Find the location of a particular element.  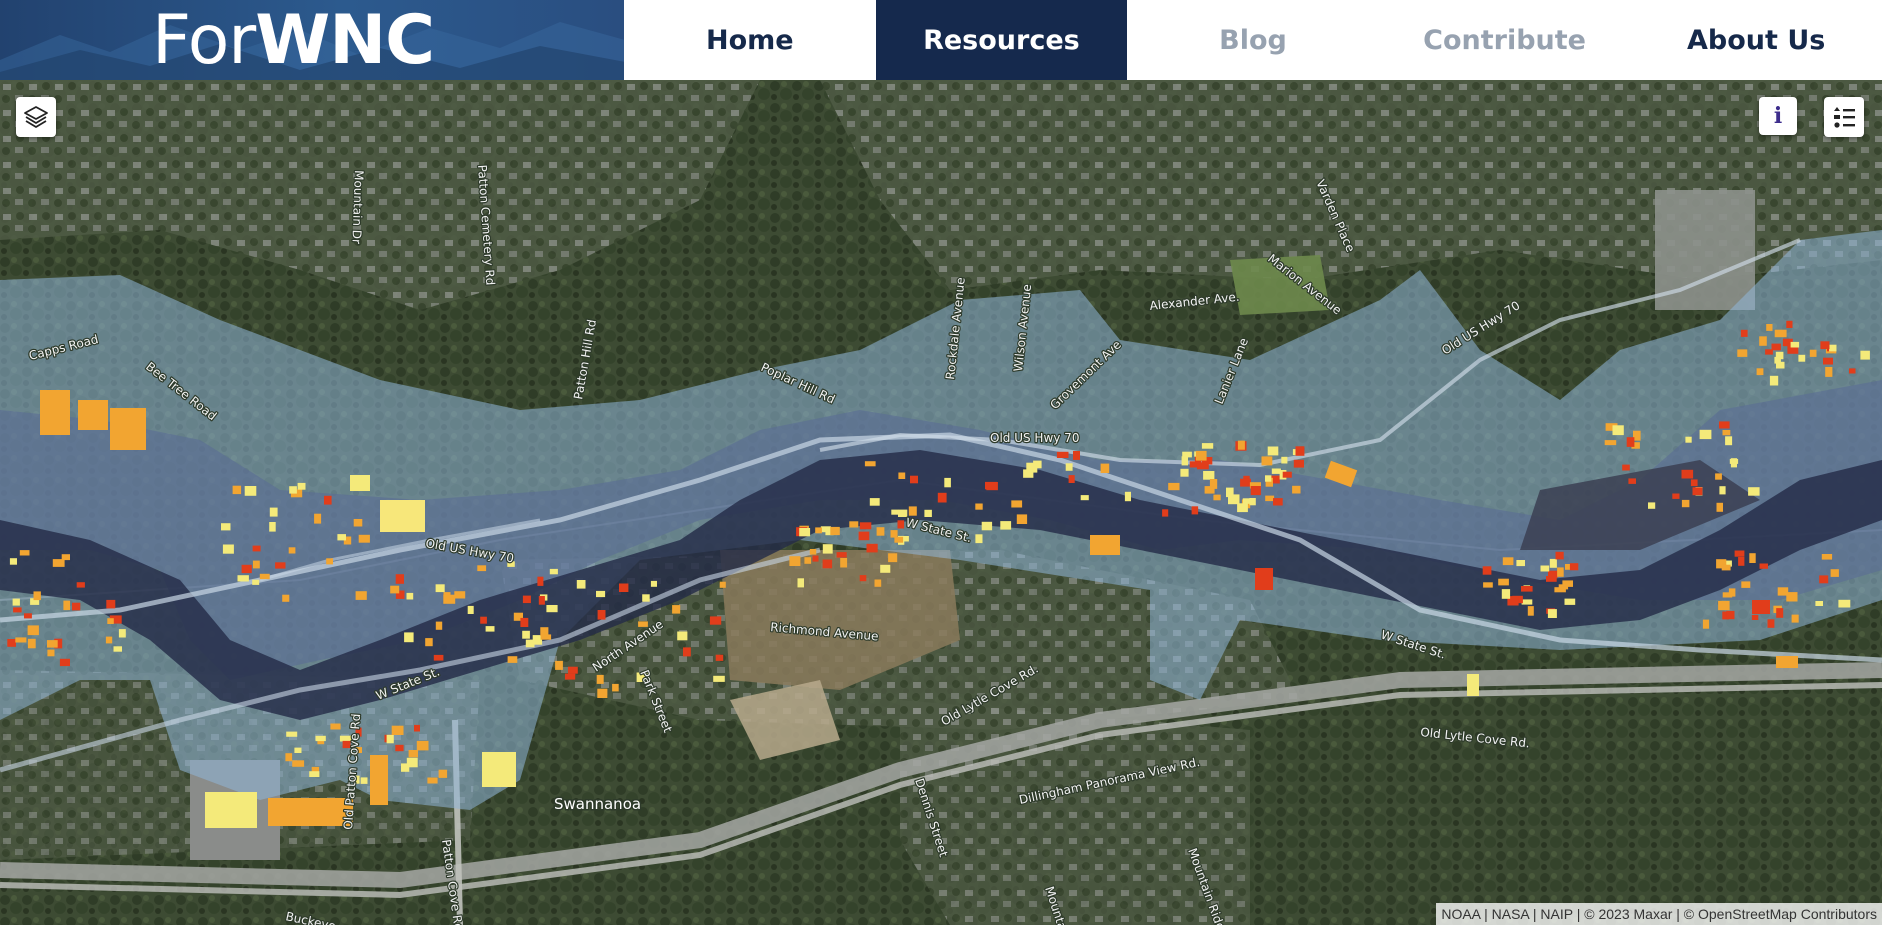

nav-home: Home is located at coordinates (750, 40).